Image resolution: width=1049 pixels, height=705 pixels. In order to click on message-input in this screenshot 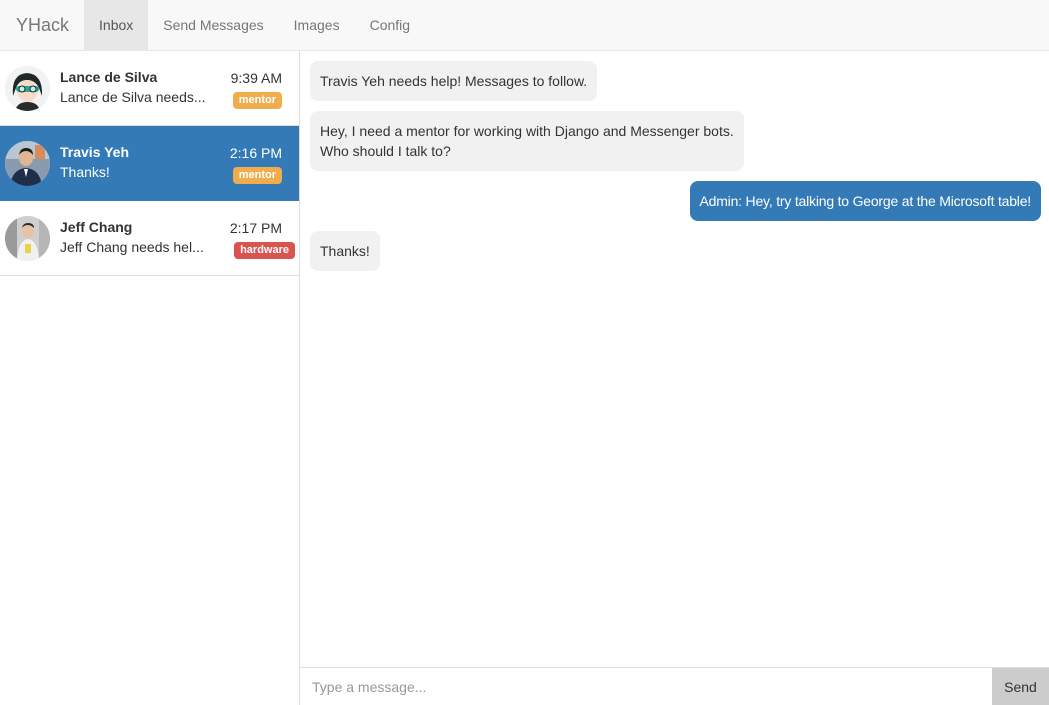, I will do `click(646, 686)`.